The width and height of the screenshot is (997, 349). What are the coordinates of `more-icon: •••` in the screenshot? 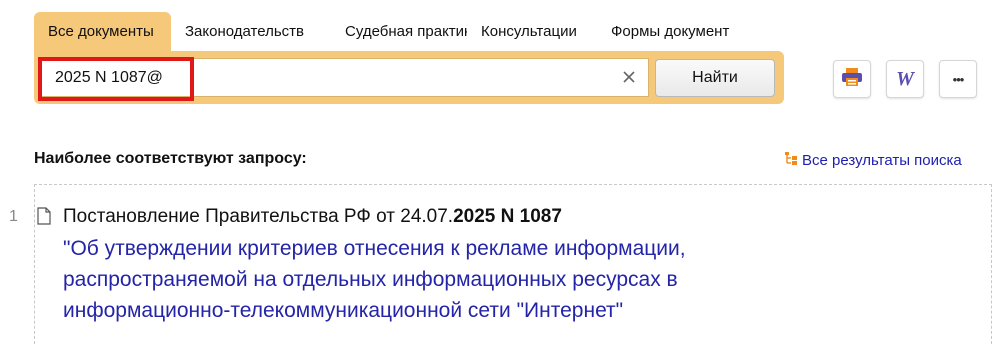 It's located at (958, 79).